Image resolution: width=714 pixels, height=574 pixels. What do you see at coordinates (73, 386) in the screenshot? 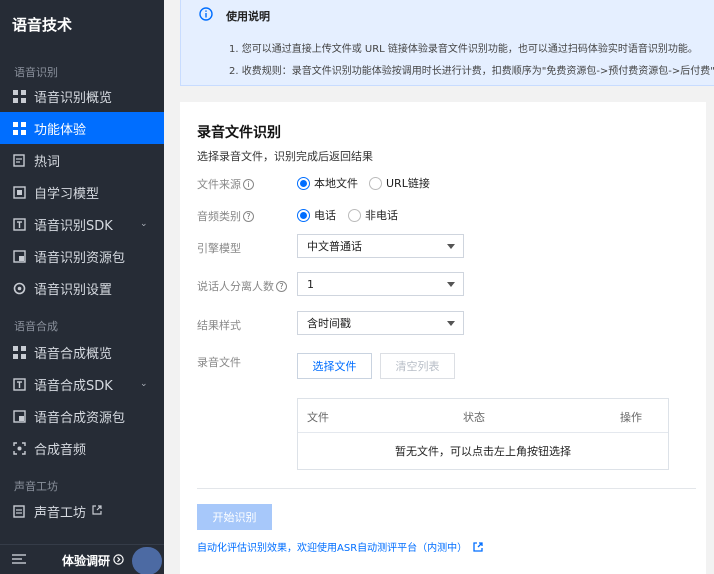
I see `sidebar-item-label: 语音合成SDK` at bounding box center [73, 386].